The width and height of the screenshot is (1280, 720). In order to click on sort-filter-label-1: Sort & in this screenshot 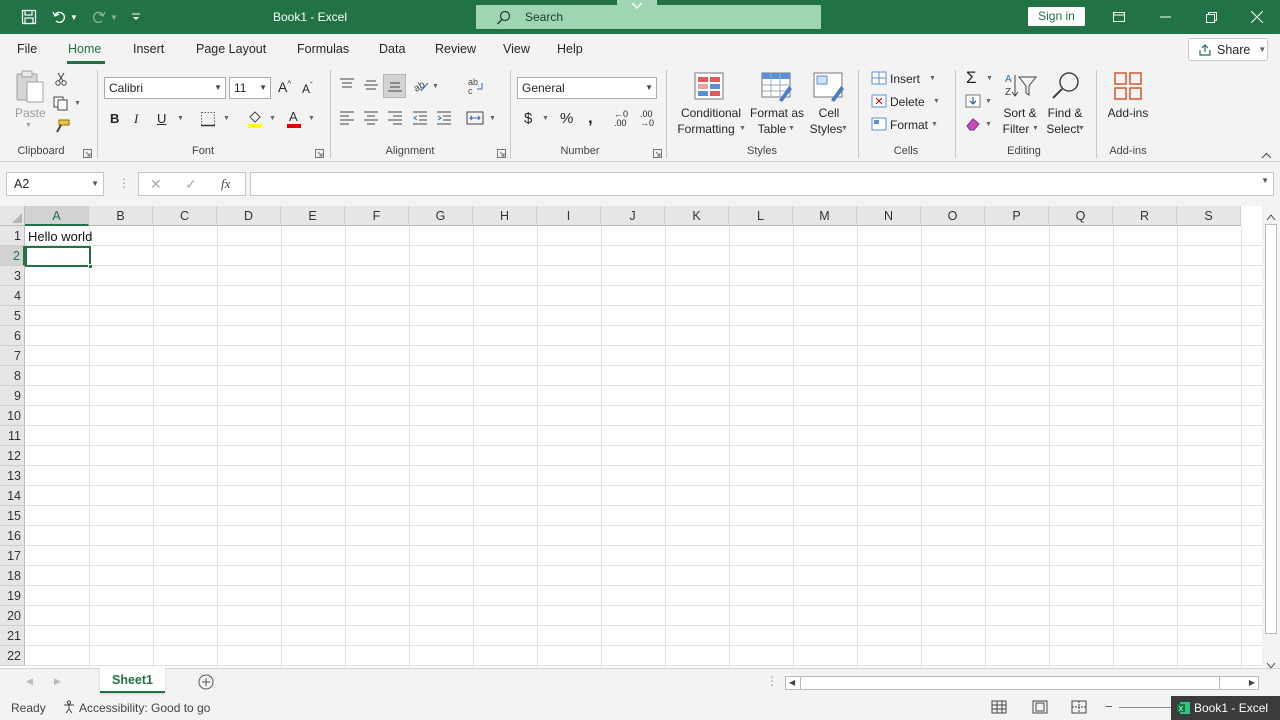, I will do `click(1020, 113)`.